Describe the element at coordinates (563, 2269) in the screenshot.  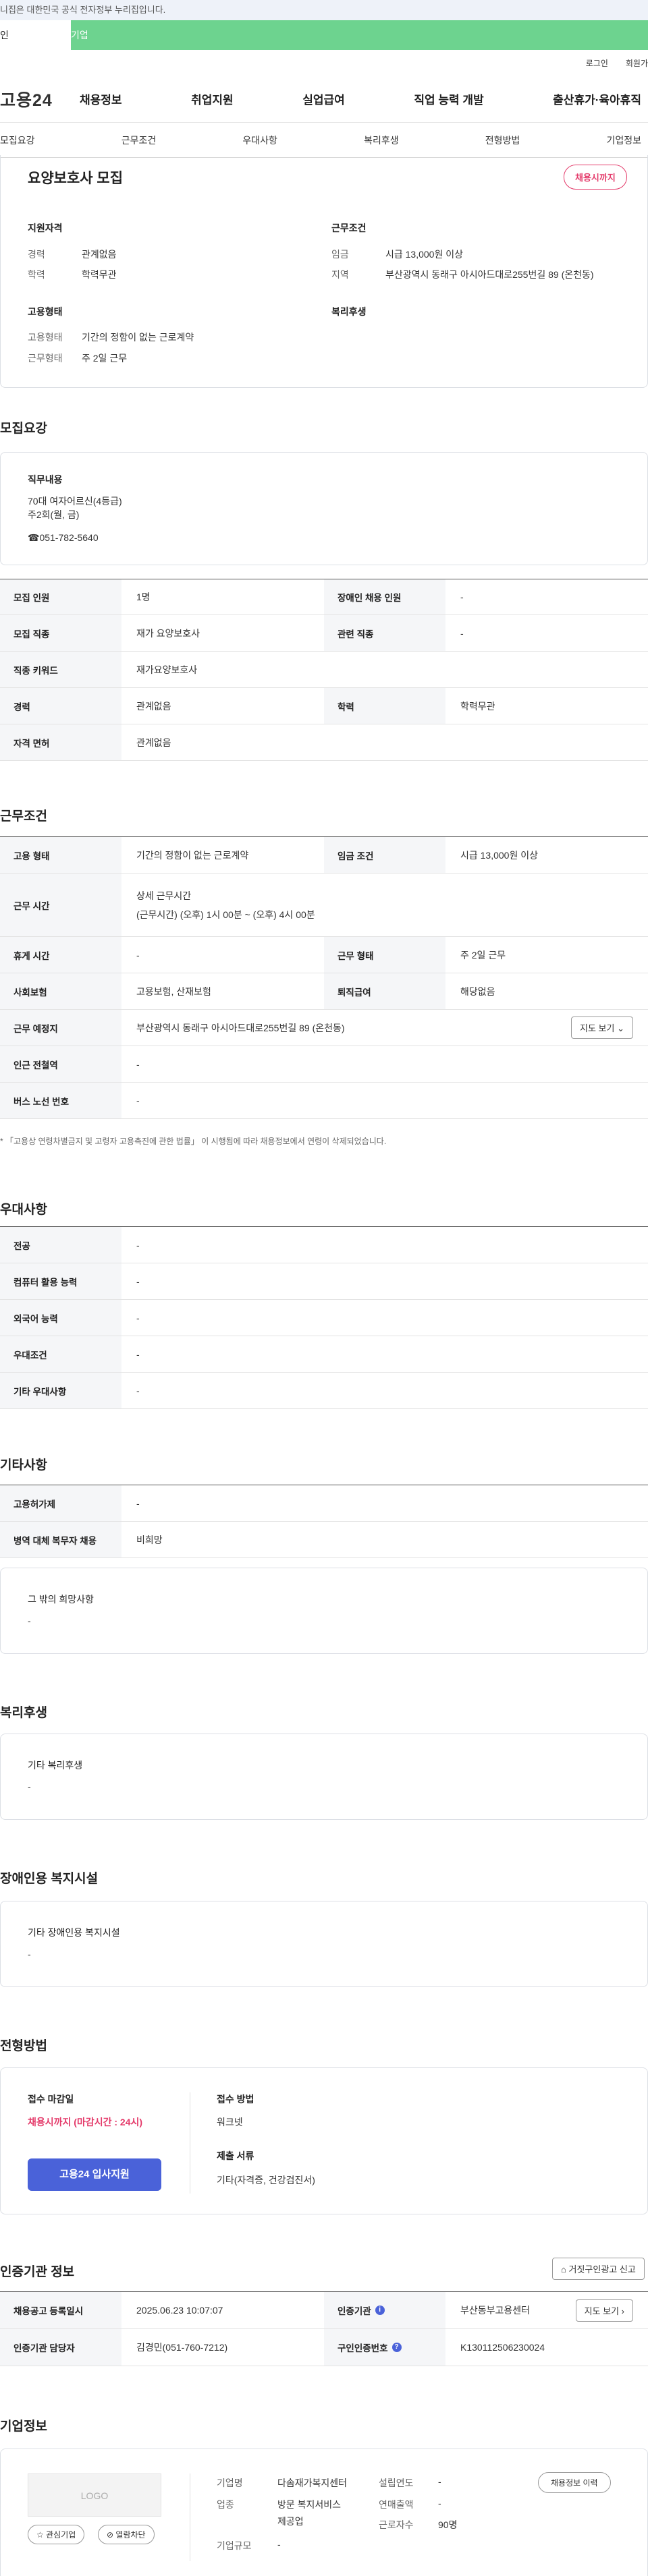
I see `report-icon: ⌂` at that location.